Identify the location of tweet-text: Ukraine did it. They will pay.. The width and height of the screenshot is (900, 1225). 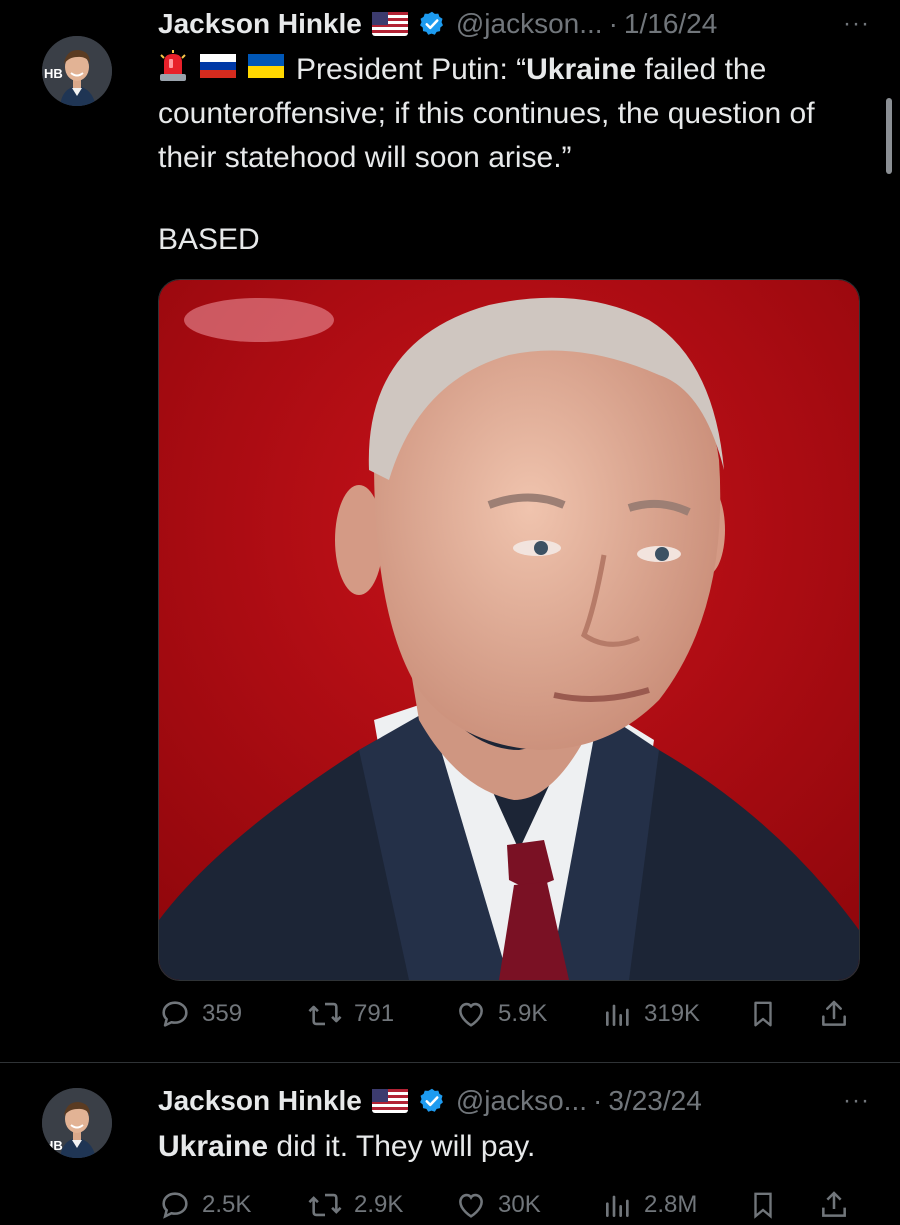
(508, 1147).